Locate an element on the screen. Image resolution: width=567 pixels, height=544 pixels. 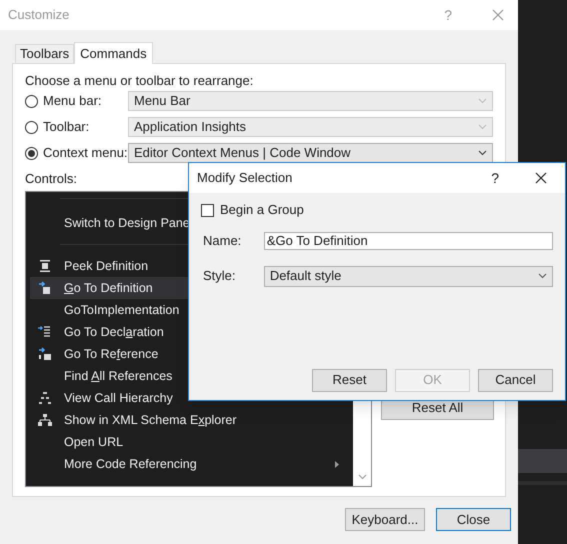
dialog-title: Modify Selection is located at coordinates (245, 178).